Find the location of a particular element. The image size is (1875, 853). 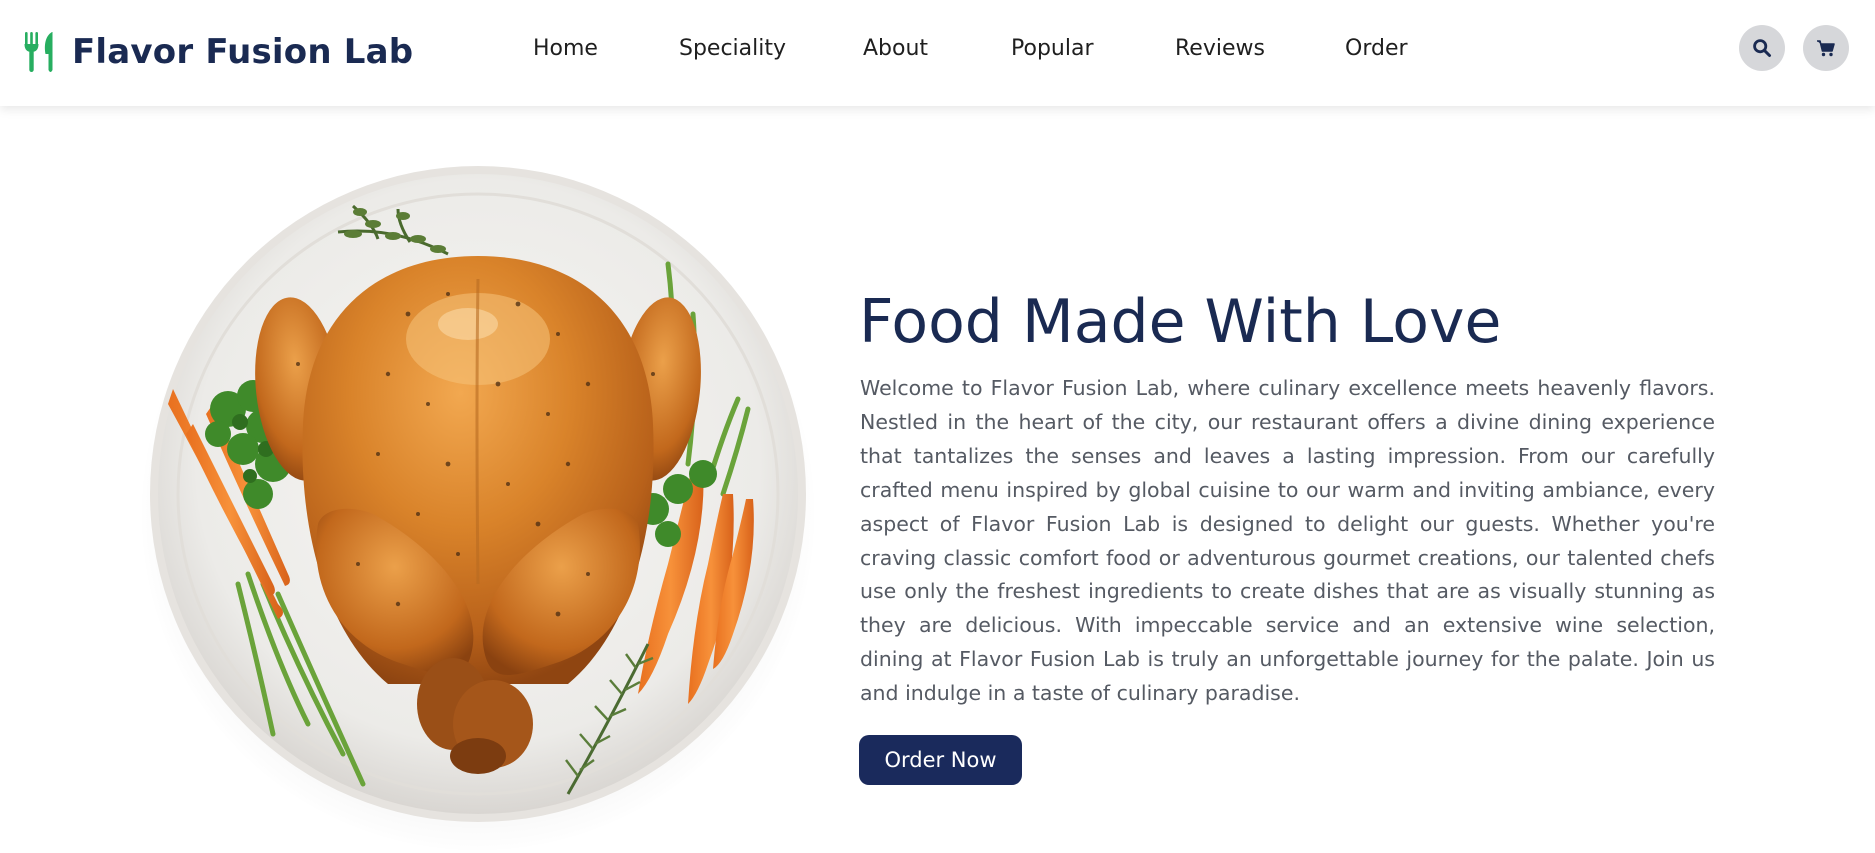

order-now-button: Order Now is located at coordinates (940, 760).